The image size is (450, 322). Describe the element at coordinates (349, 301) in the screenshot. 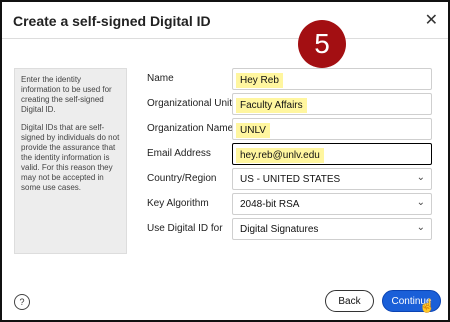

I see `back-button: Back` at that location.